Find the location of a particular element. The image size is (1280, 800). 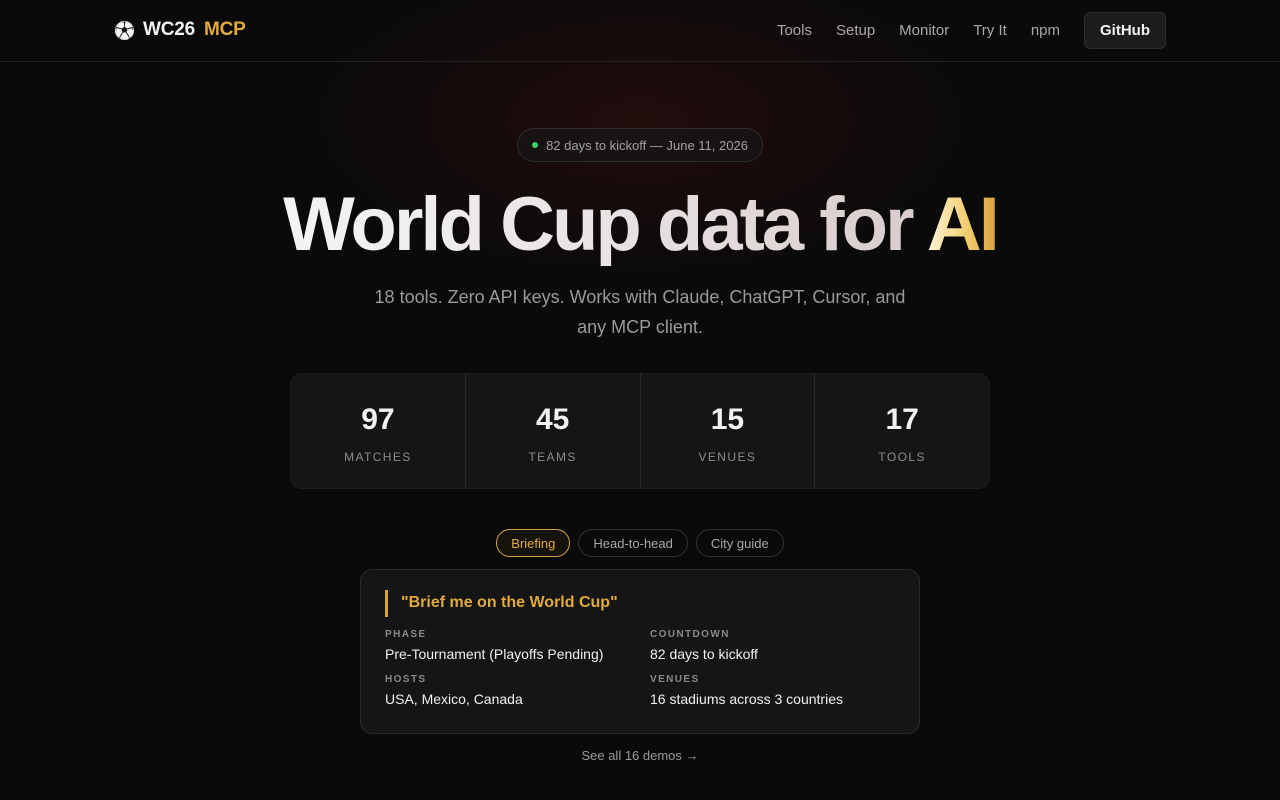

tab-briefing: Briefing is located at coordinates (533, 543).